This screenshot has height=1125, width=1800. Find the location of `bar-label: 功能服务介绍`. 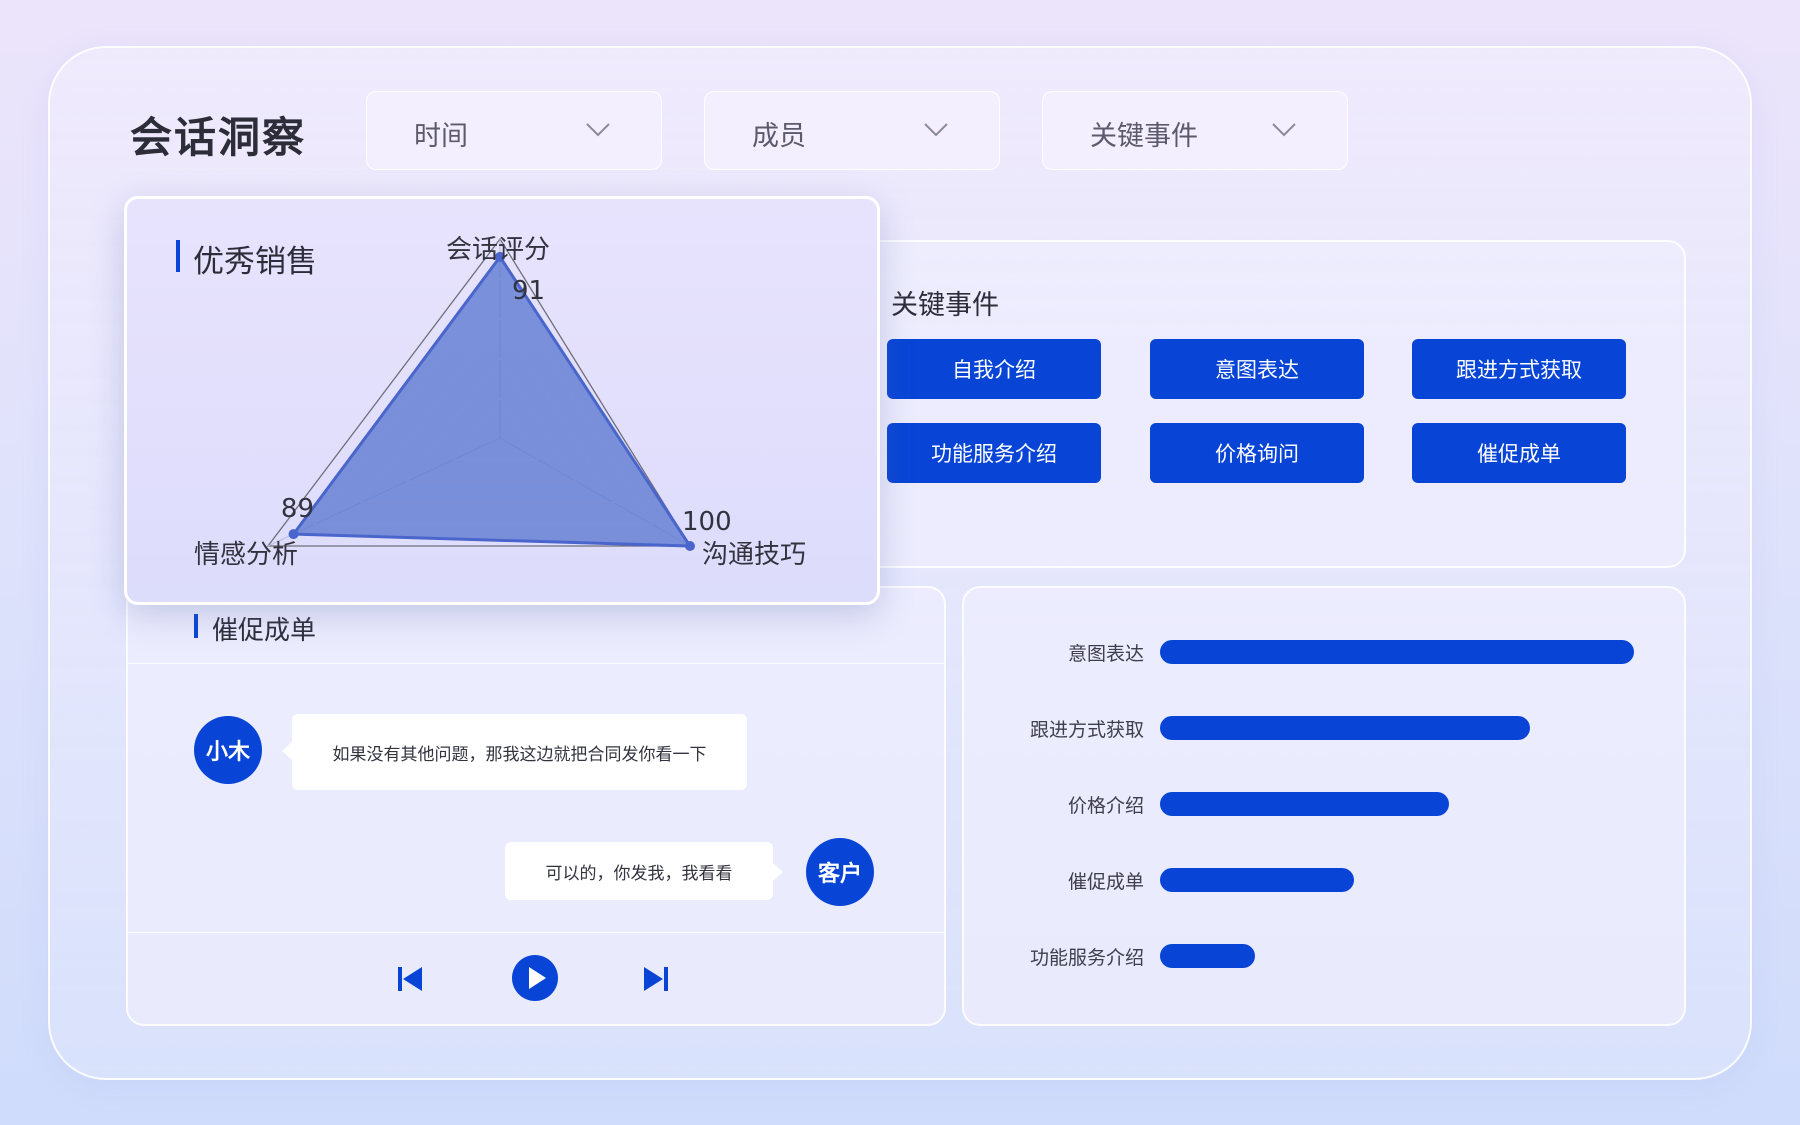

bar-label: 功能服务介绍 is located at coordinates (1086, 958).